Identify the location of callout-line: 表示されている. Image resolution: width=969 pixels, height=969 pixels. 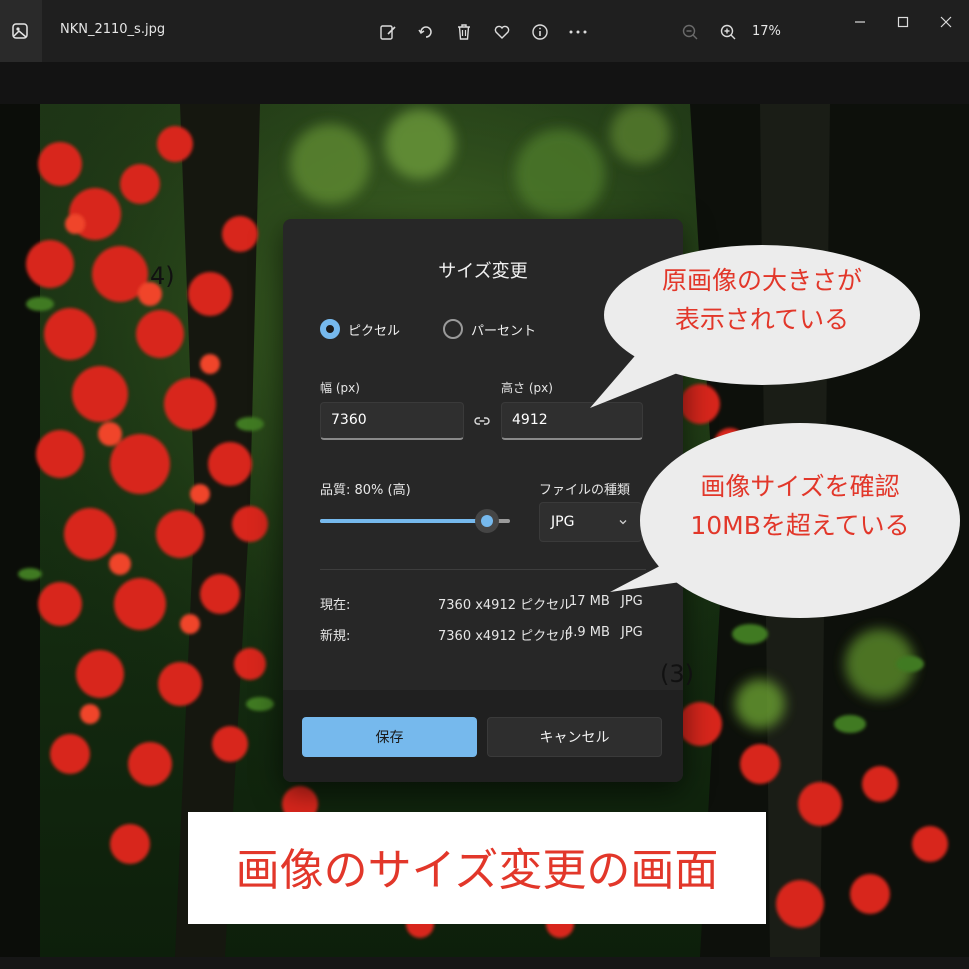
(762, 319).